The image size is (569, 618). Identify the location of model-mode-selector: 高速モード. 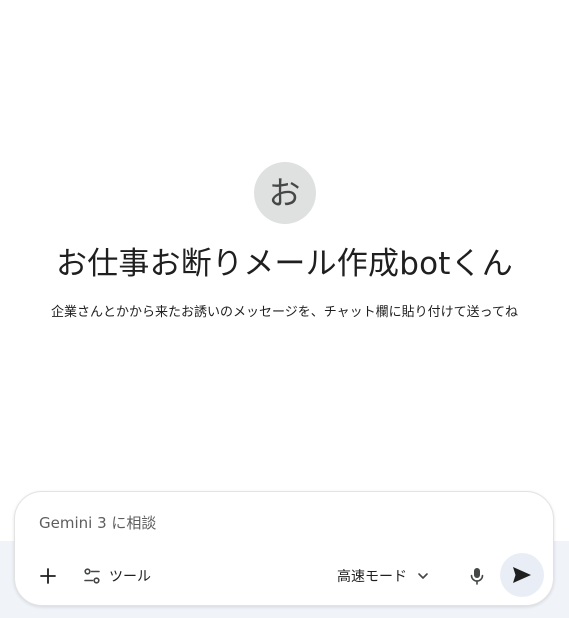
(383, 576).